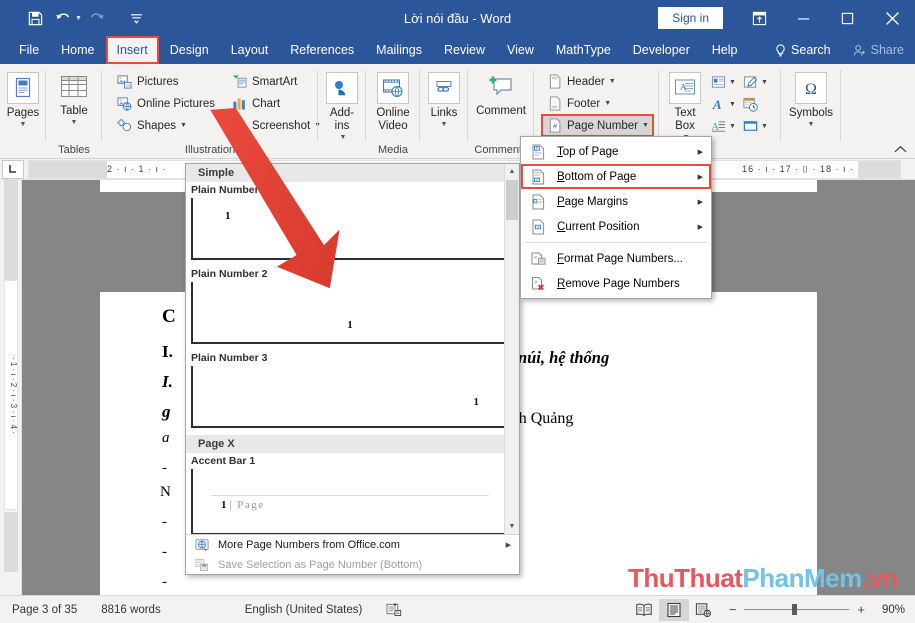 Image resolution: width=915 pixels, height=623 pixels. I want to click on scroll-up-icon: ▲, so click(512, 171).